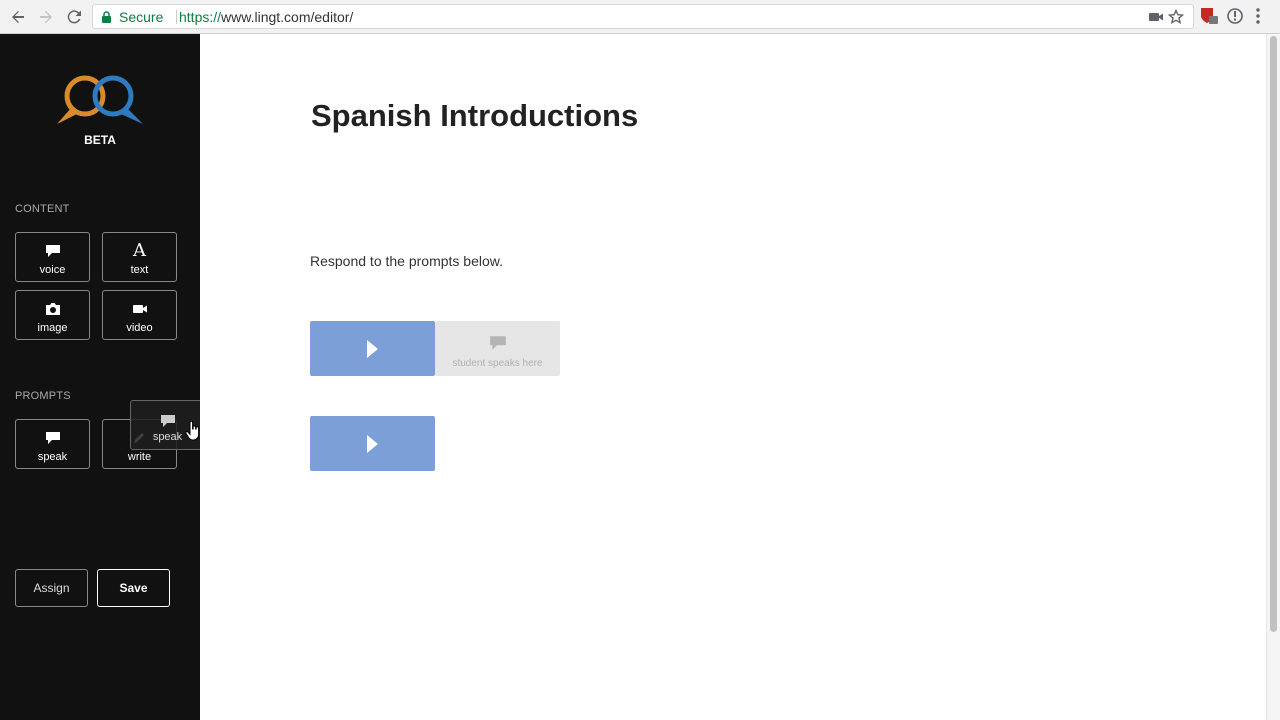 The image size is (1280, 720). What do you see at coordinates (139, 315) in the screenshot?
I see `content-video-button: video` at bounding box center [139, 315].